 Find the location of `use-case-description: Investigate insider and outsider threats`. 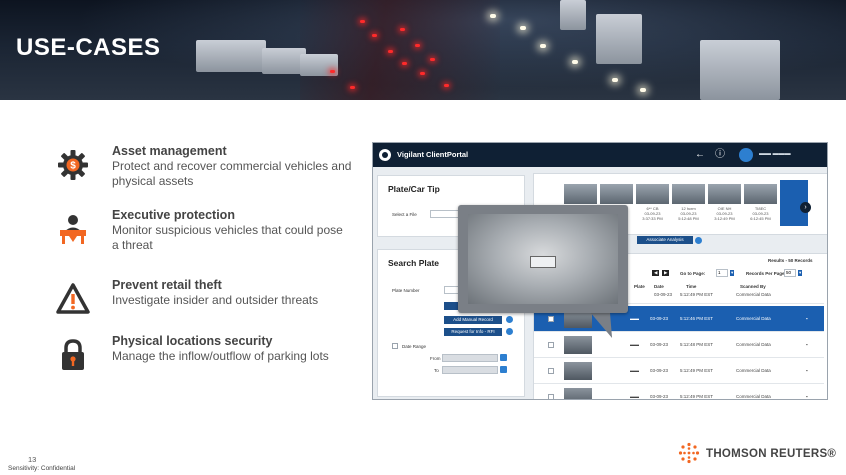

use-case-description: Investigate insider and outsider threats is located at coordinates (215, 300).